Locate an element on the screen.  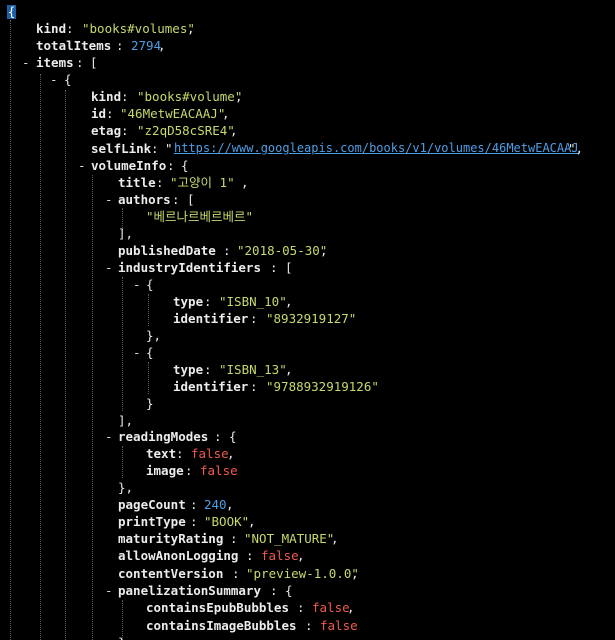
json-row-publisheddate: publishedDate : "2018-05-30" , is located at coordinates (164, 250).